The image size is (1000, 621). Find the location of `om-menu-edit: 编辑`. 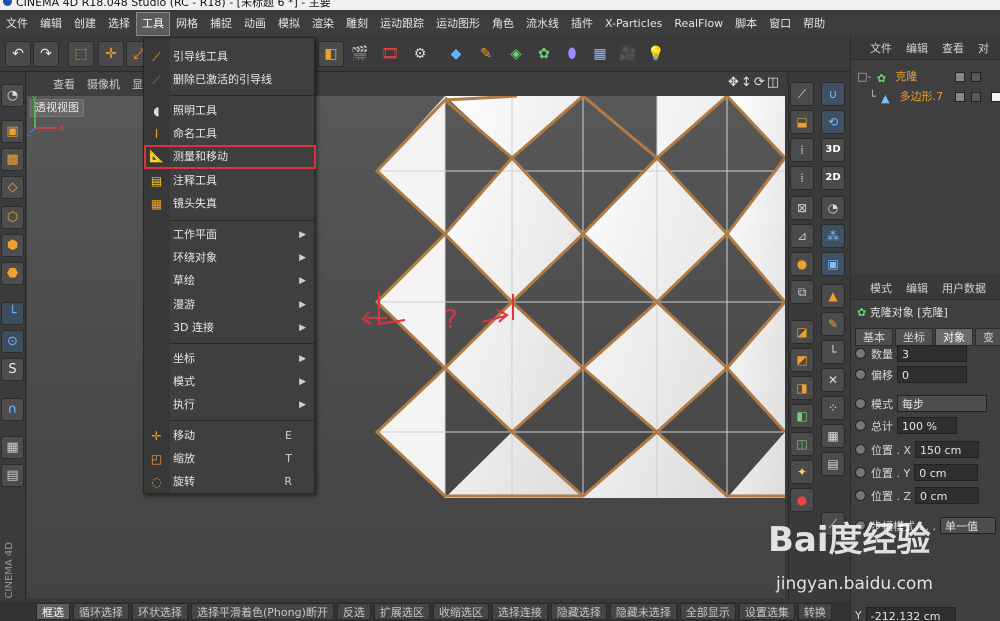

om-menu-edit: 编辑 is located at coordinates (917, 48).